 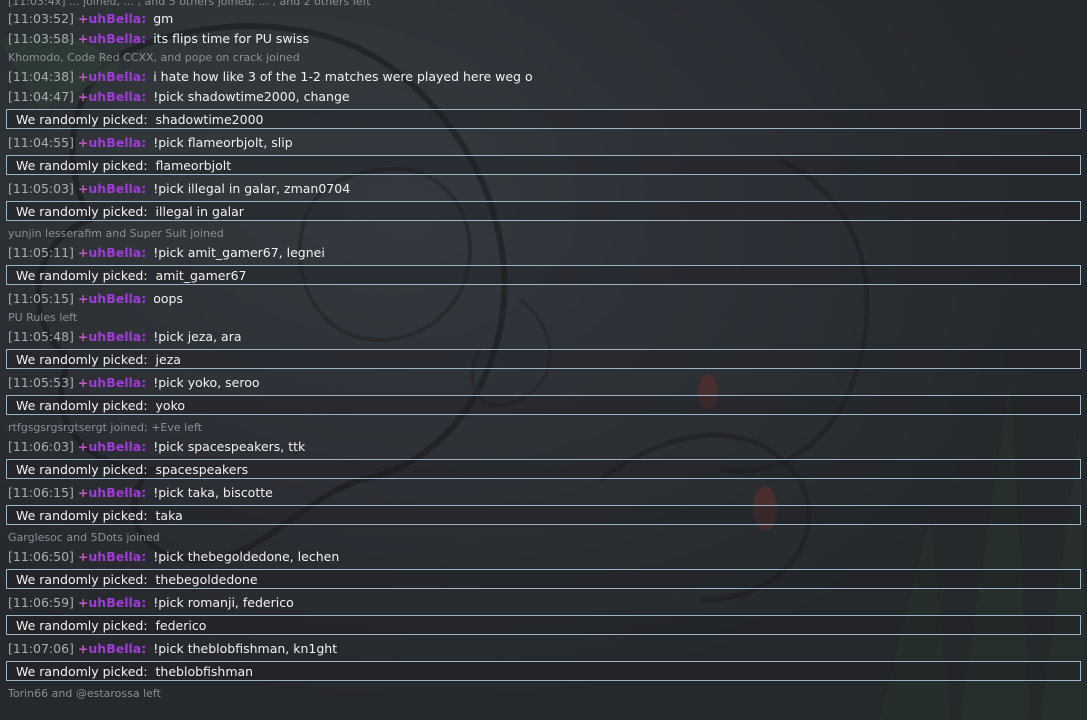 I want to click on notice-text: PU Rules left, so click(x=43, y=317).